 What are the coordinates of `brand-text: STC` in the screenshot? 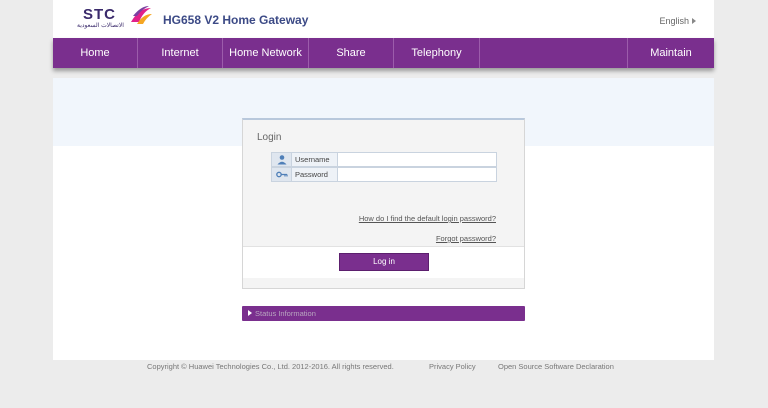 It's located at (99, 14).